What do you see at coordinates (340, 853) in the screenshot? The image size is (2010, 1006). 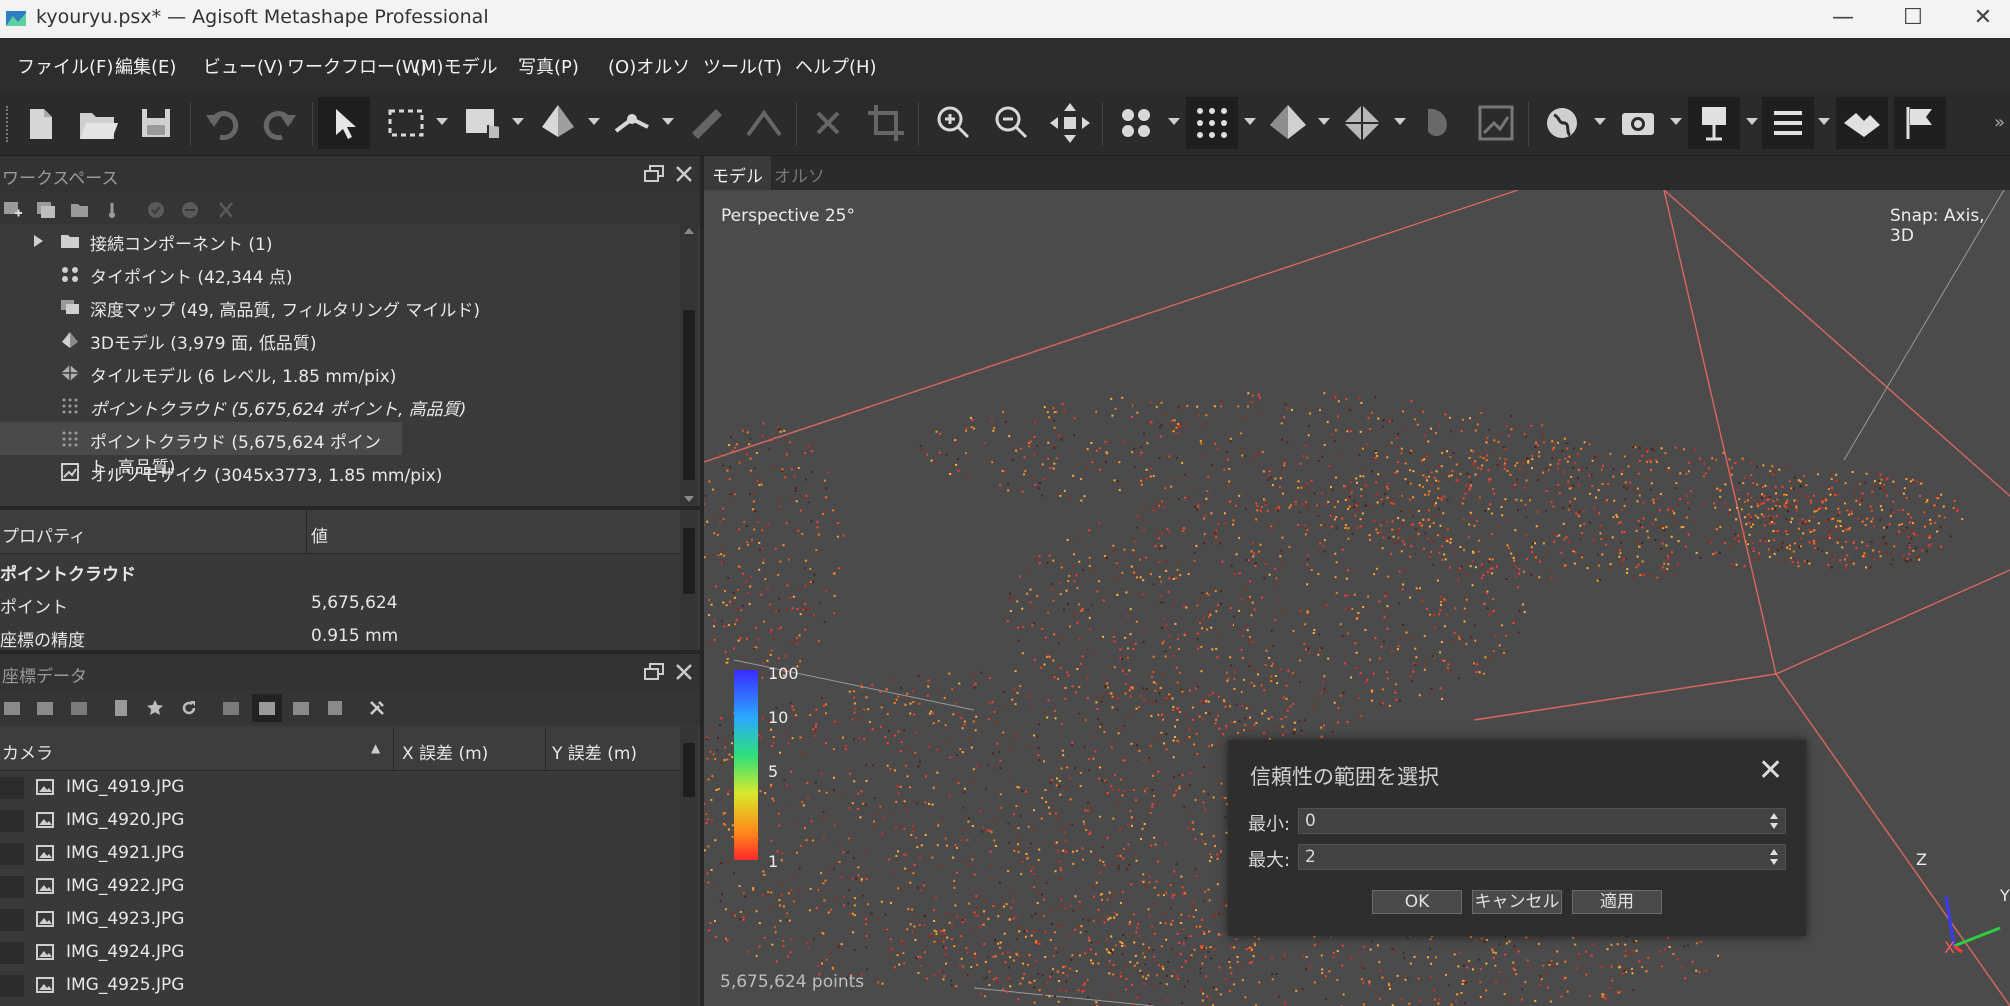 I see `table-row: IMG_4921.JPG` at bounding box center [340, 853].